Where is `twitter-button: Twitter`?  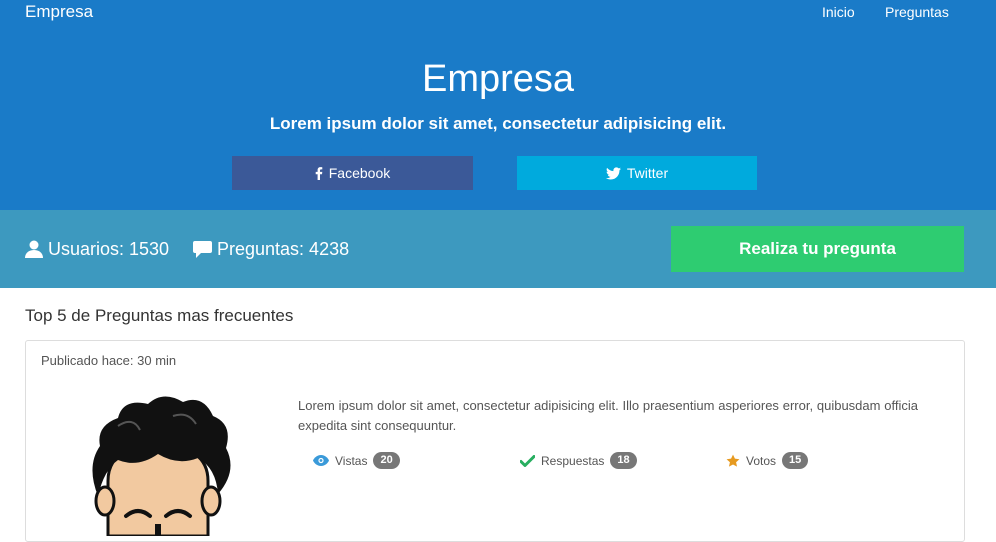 twitter-button: Twitter is located at coordinates (637, 173).